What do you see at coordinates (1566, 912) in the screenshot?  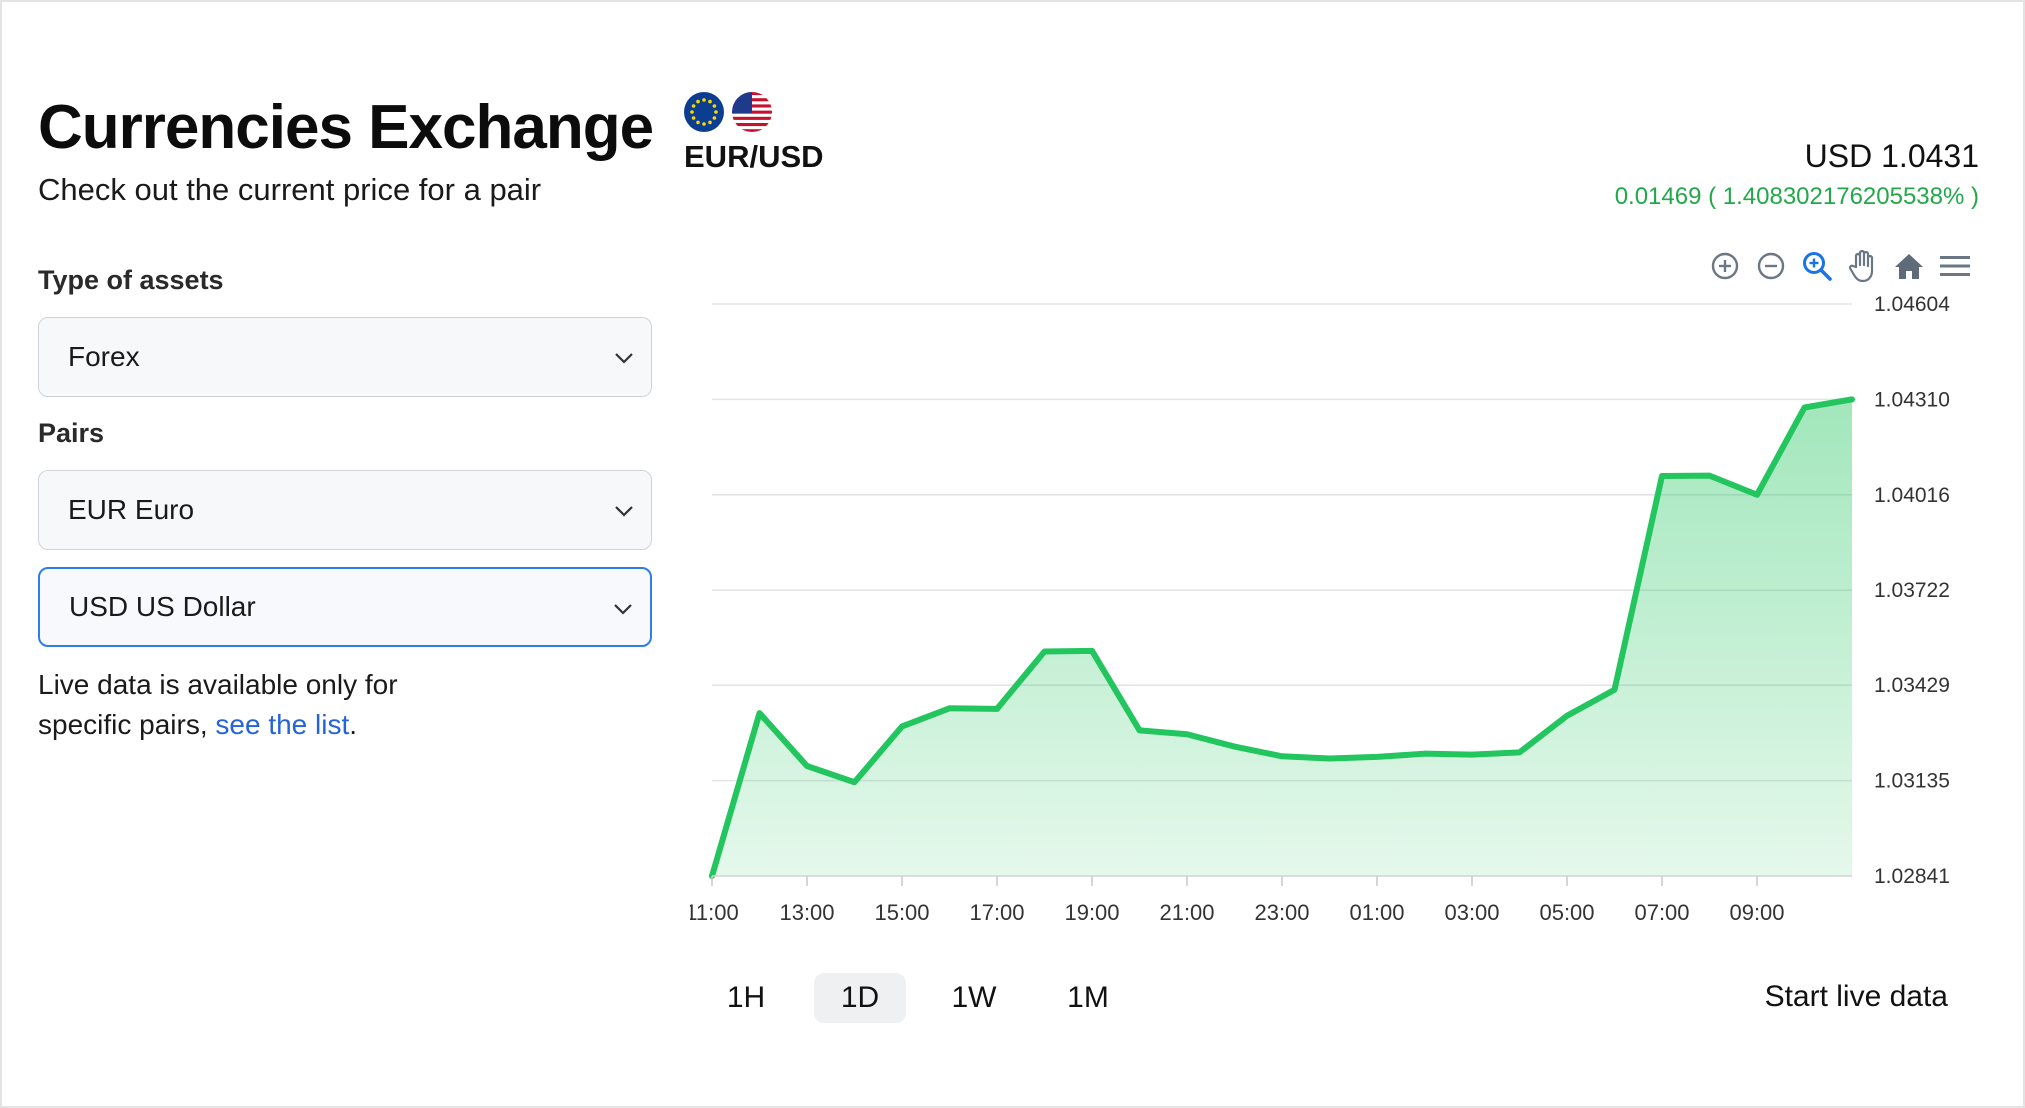 I see `x-tick-label: 05:00` at bounding box center [1566, 912].